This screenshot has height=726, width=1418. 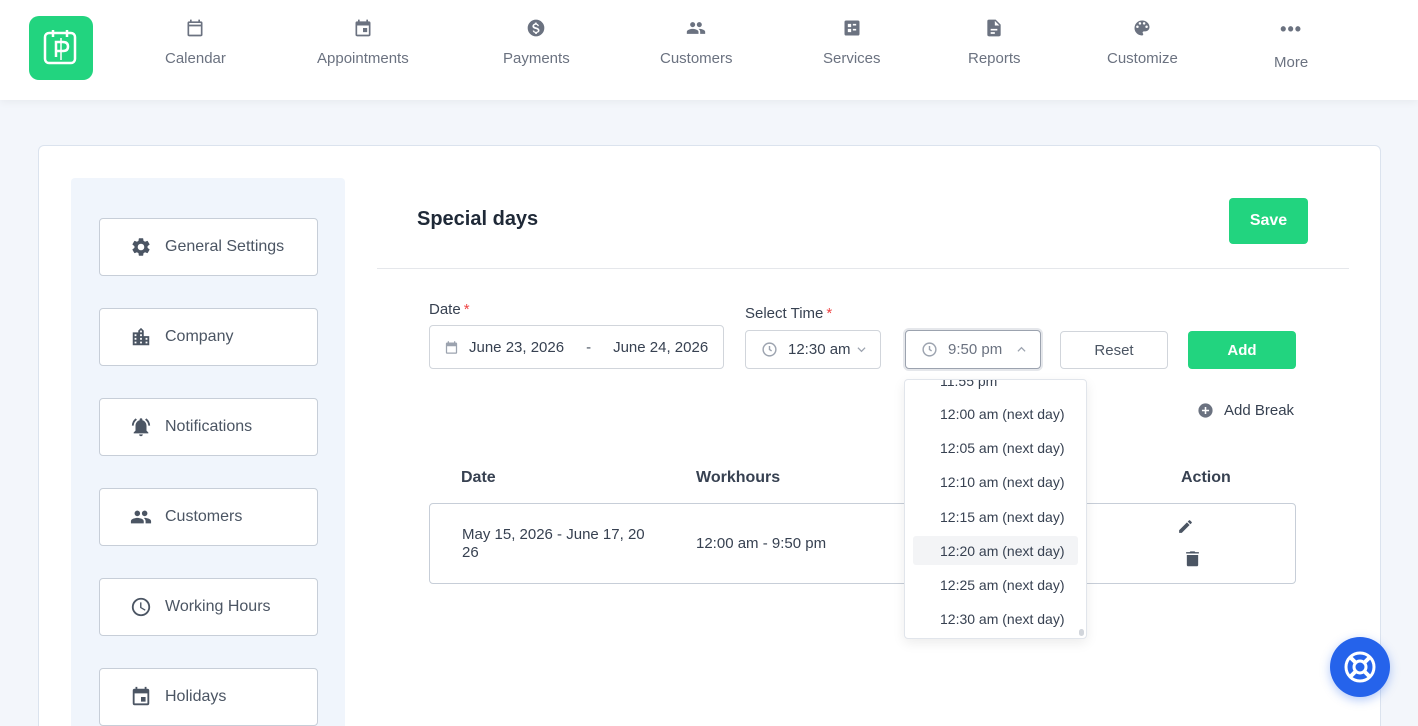 I want to click on sidebar-item-general-settings: General Settings, so click(x=208, y=247).